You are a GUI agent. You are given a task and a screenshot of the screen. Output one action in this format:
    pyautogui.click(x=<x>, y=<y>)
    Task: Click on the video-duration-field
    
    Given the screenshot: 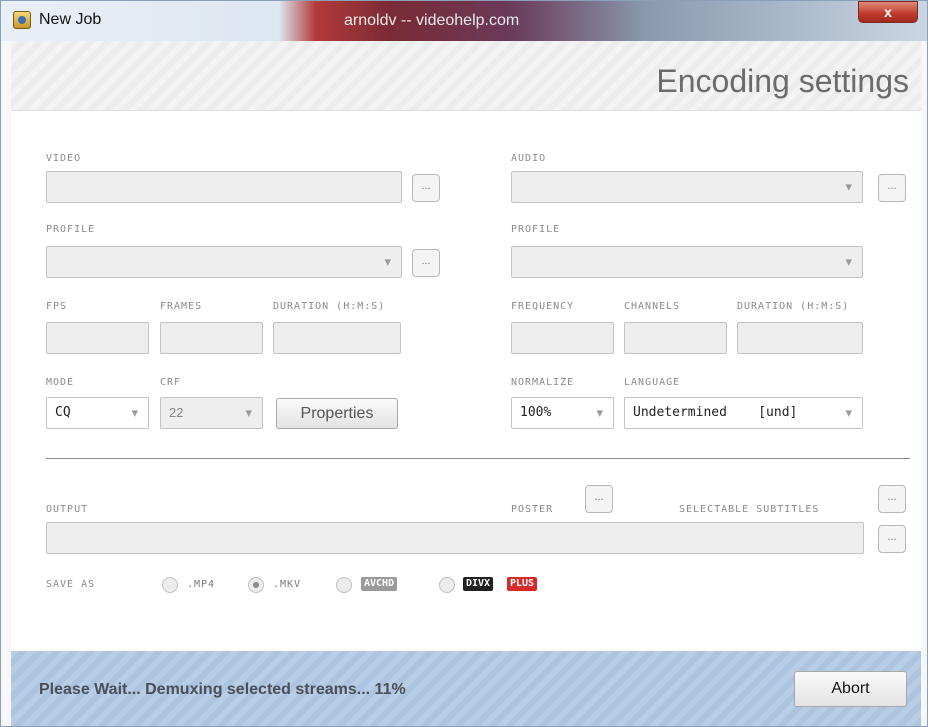 What is the action you would take?
    pyautogui.click(x=337, y=338)
    